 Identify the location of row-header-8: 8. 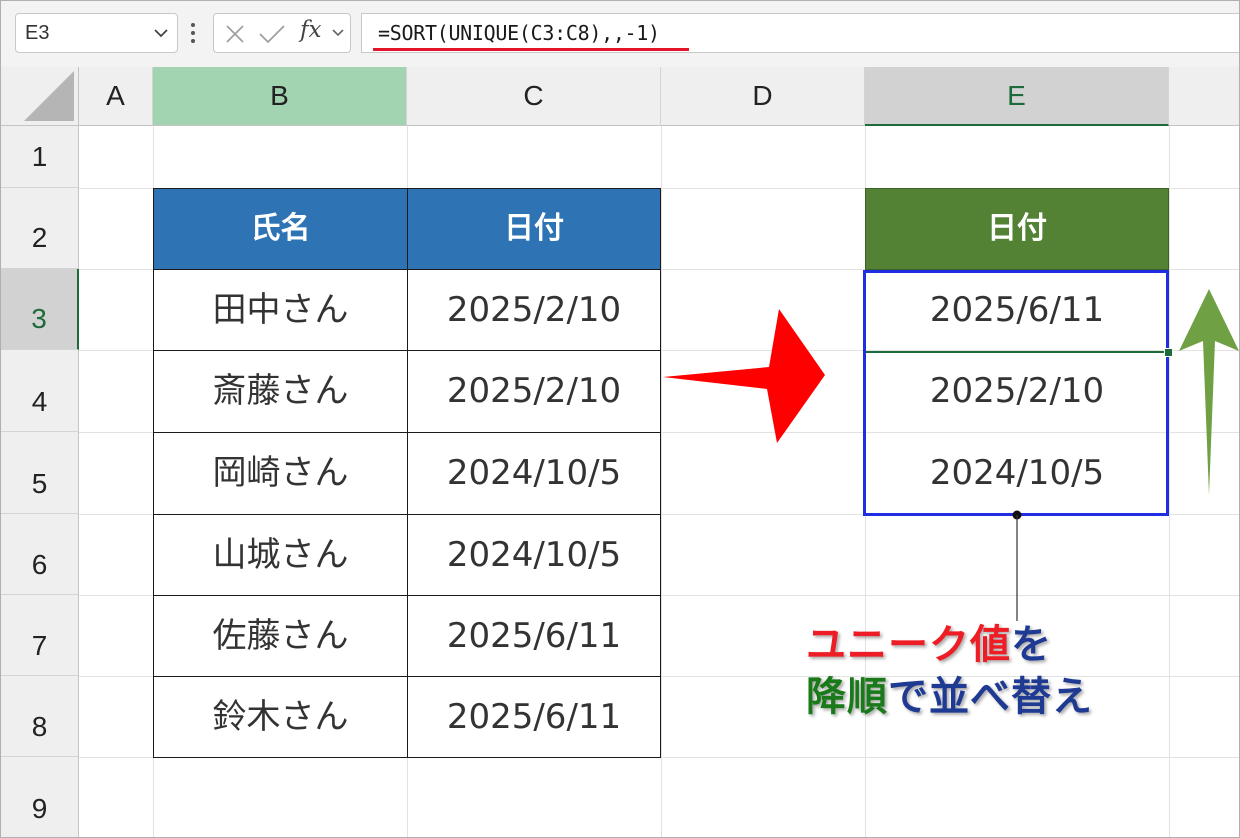
(40, 716).